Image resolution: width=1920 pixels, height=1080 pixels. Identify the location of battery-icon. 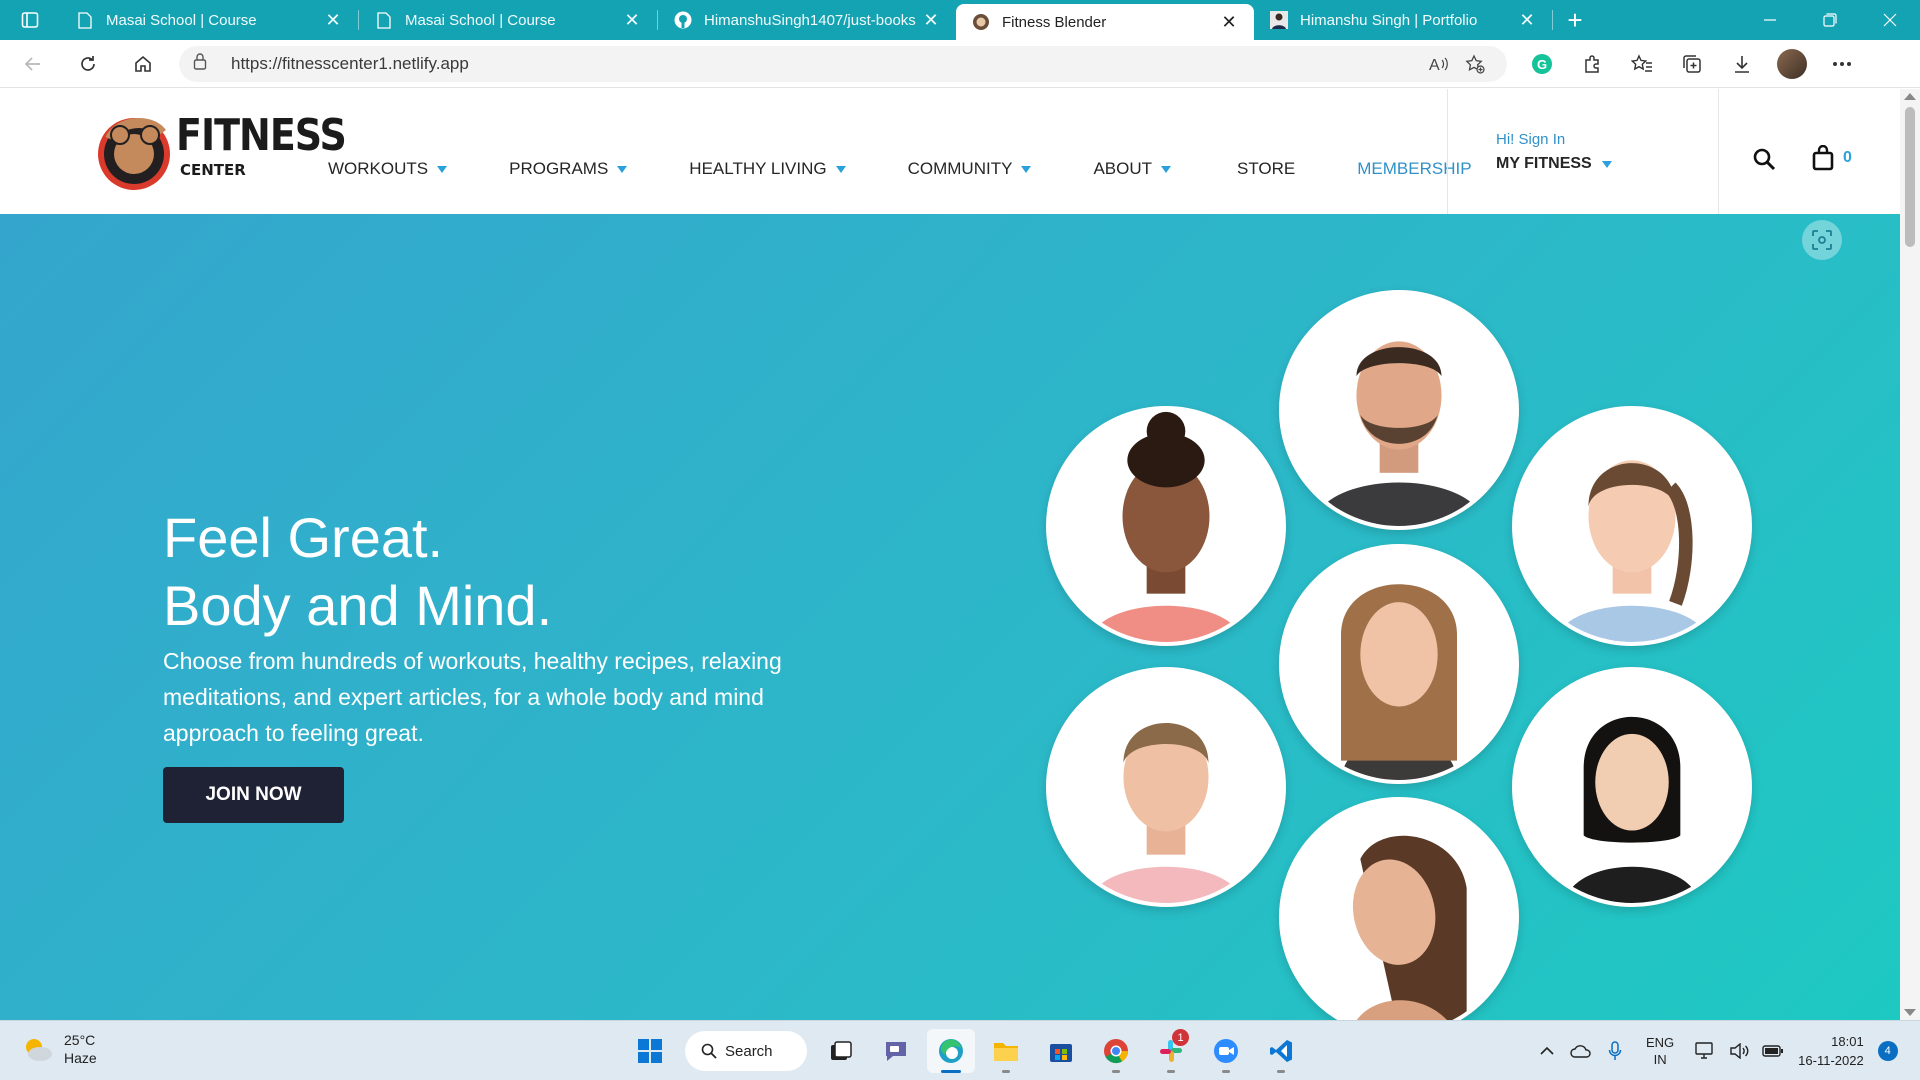
(1773, 1051).